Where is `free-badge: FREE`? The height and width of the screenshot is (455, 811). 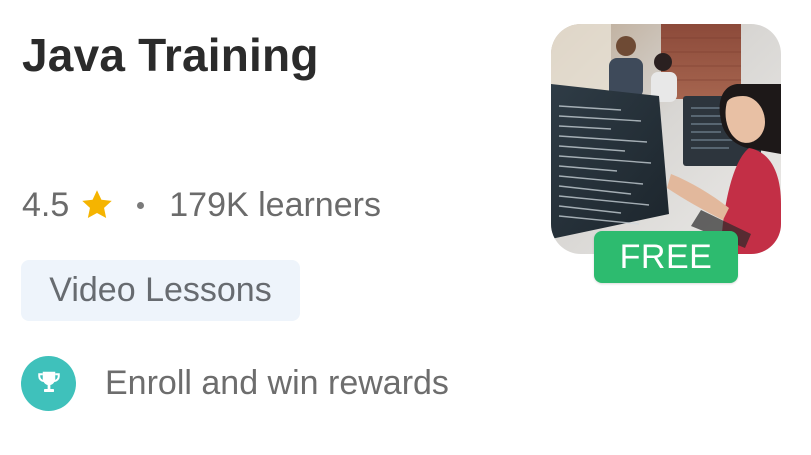 free-badge: FREE is located at coordinates (666, 257).